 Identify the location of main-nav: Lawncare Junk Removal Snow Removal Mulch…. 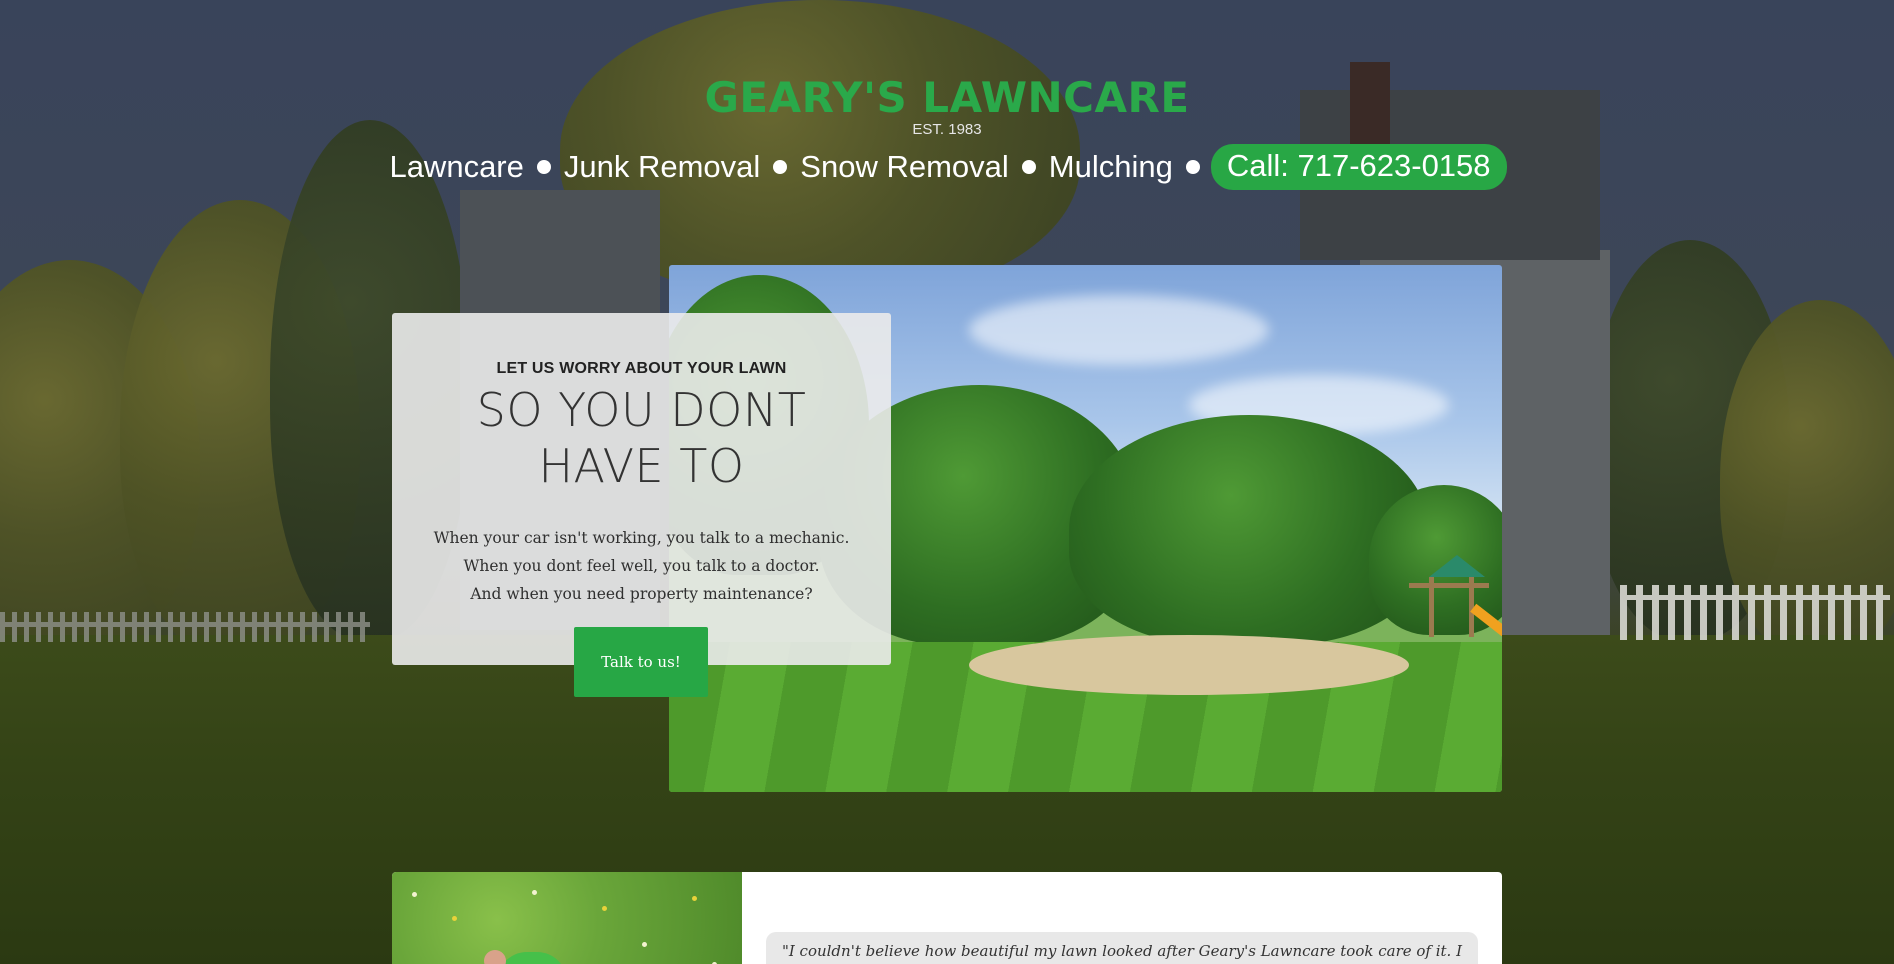
(947, 167).